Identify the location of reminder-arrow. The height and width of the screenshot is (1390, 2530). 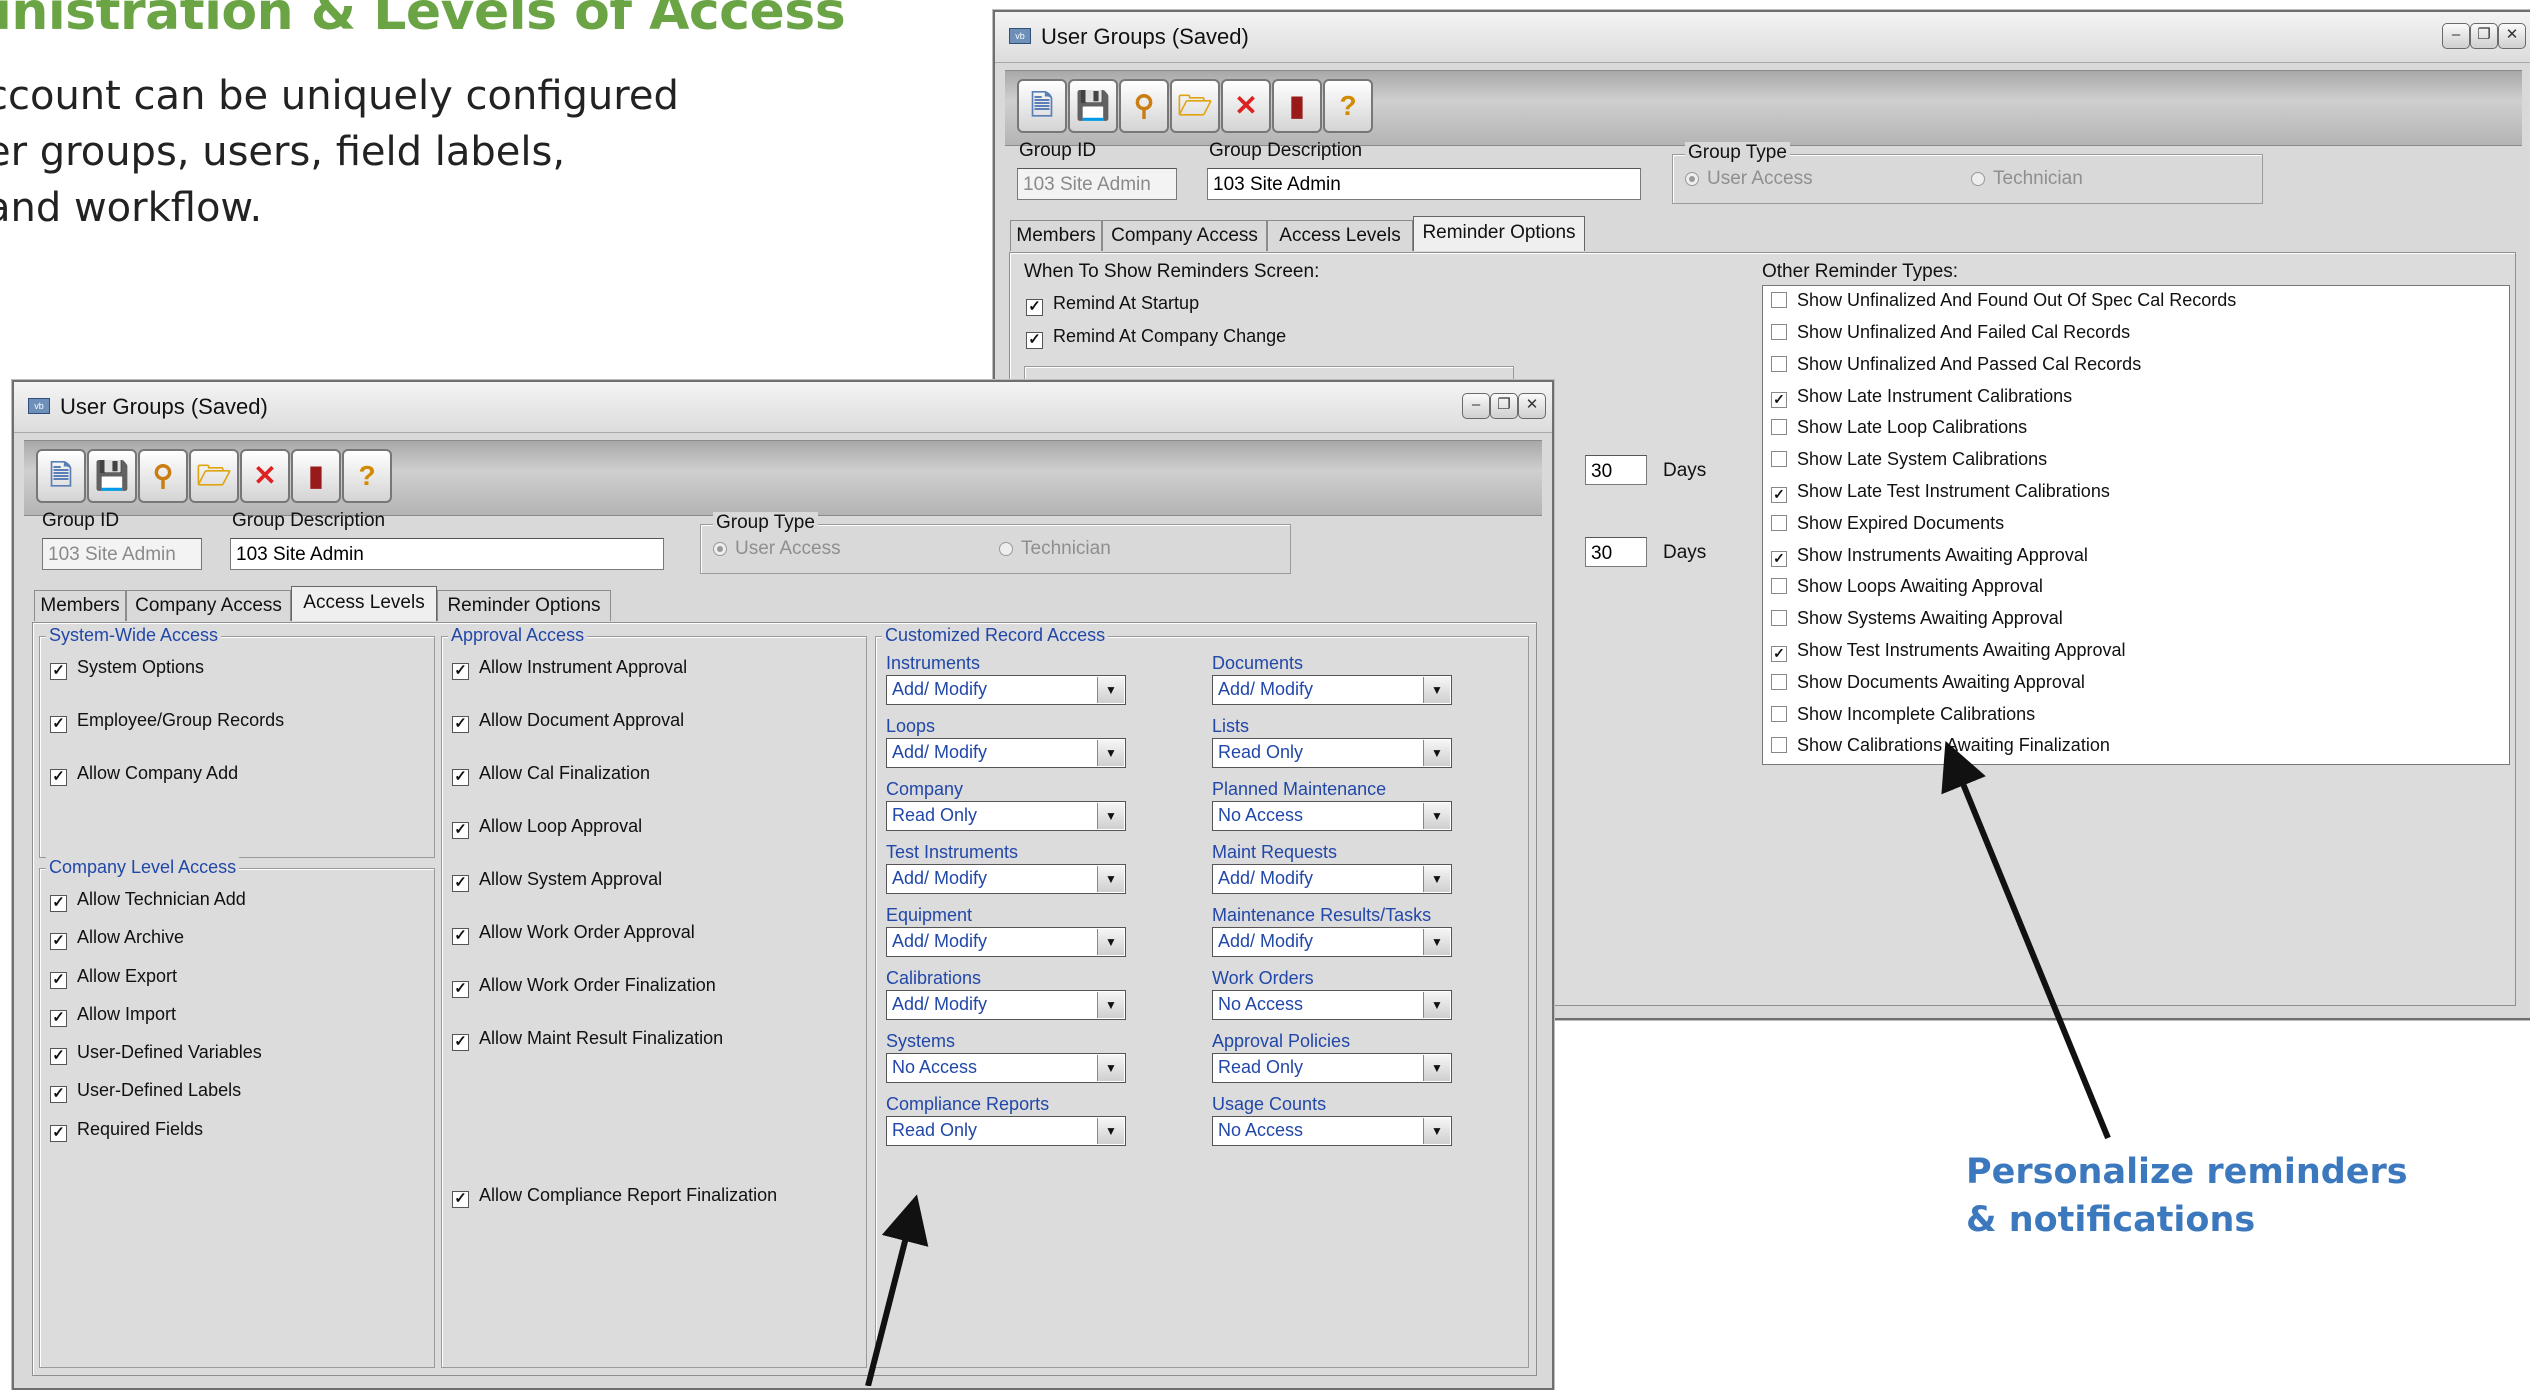
(2026, 940).